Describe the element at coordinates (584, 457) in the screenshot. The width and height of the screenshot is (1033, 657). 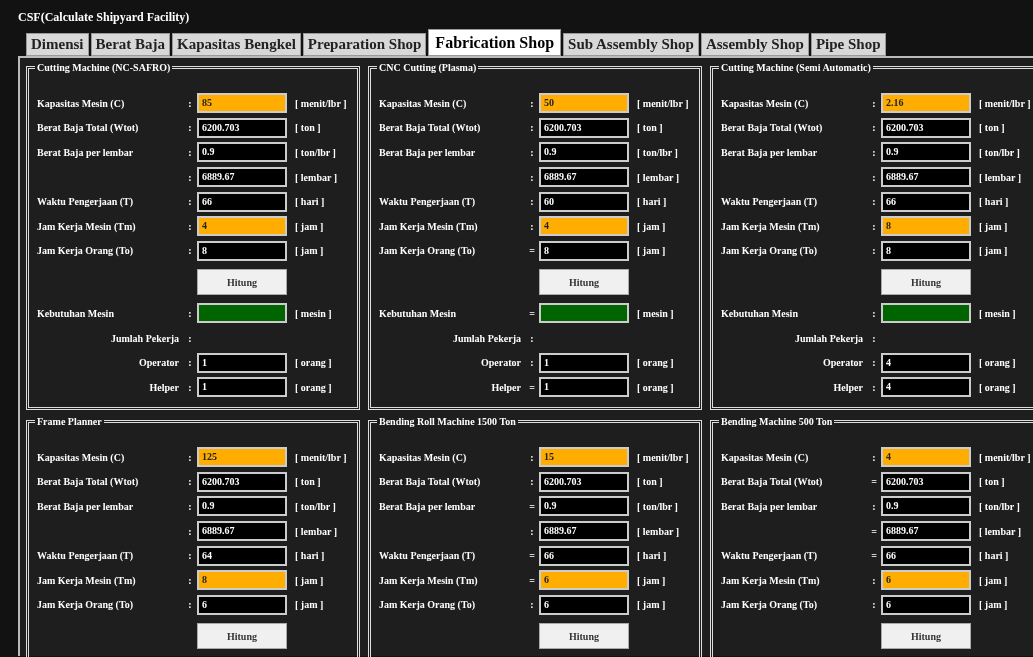
I see `input-field: 15` at that location.